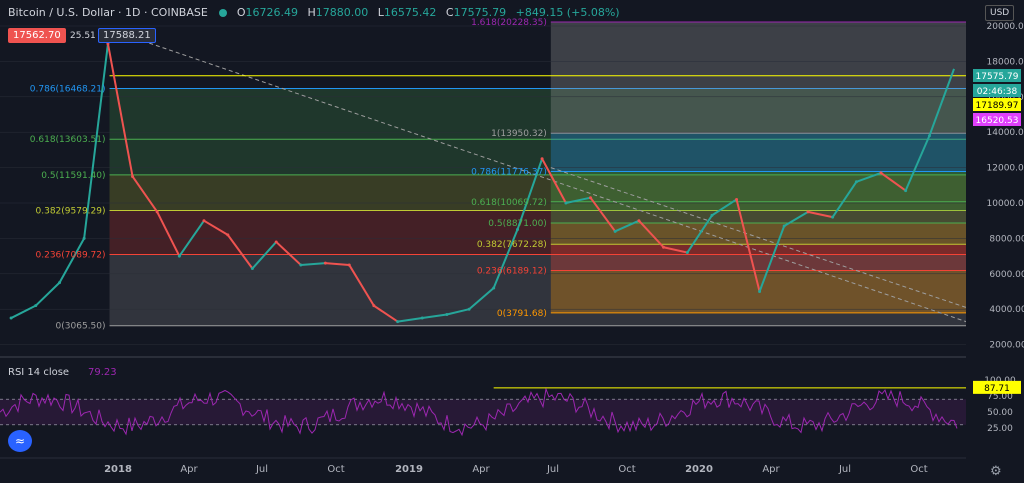  I want to click on price-tick: 4000.00, so click(1006, 310).